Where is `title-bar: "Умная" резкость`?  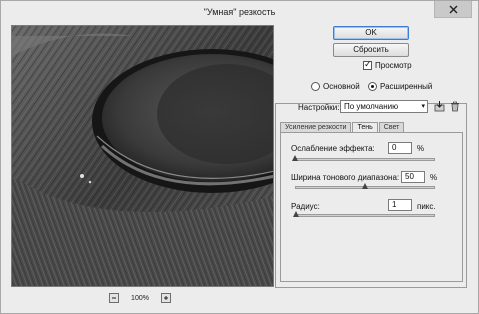 title-bar: "Умная" резкость is located at coordinates (239, 12).